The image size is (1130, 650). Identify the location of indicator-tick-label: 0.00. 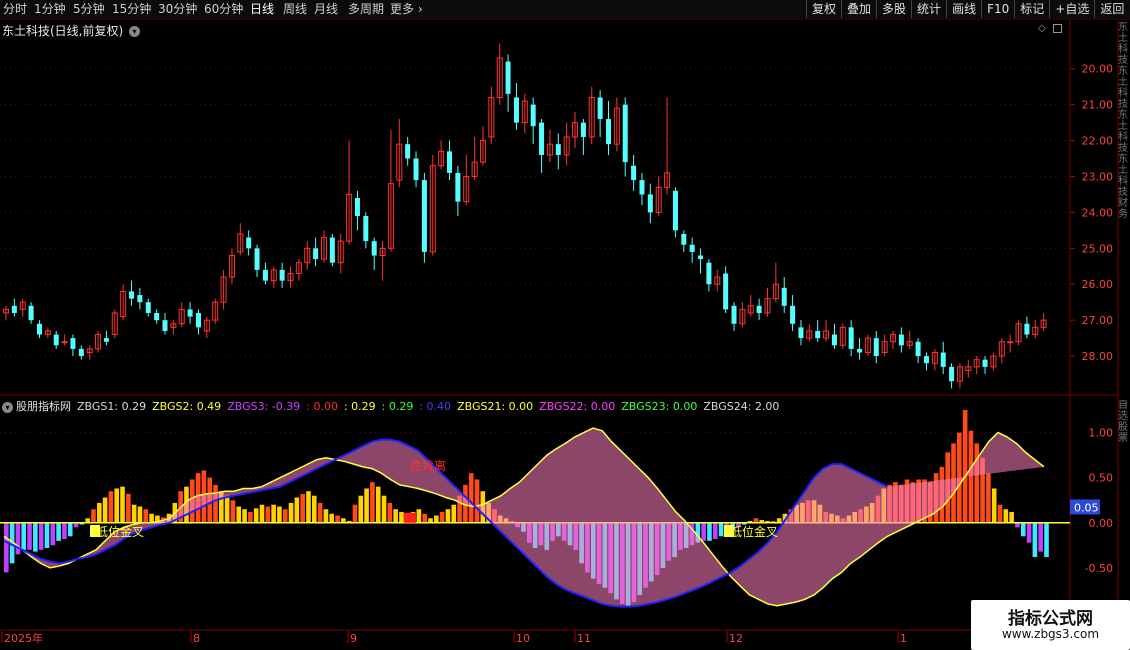
(1101, 523).